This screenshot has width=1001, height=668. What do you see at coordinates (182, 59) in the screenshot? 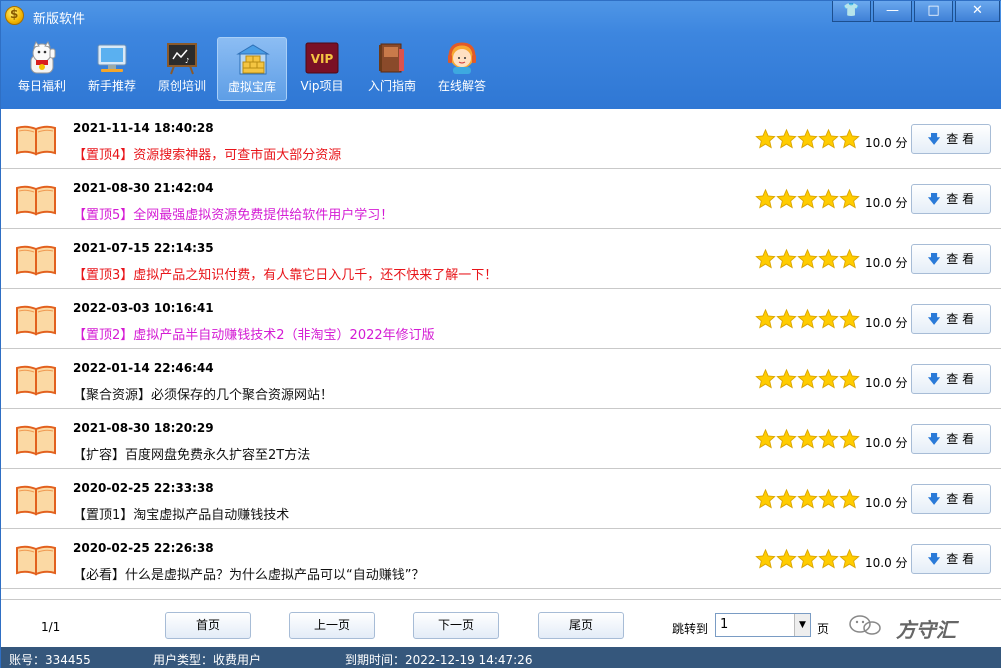
I see `chalkboard-icon: ♪` at bounding box center [182, 59].